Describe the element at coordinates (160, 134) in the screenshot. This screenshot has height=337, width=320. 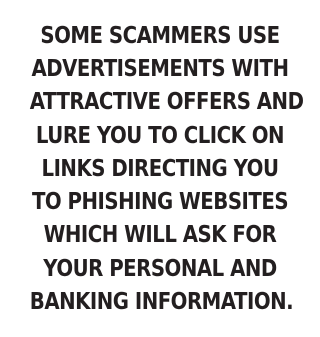
I see `message-line-4: LURE YOU TO CLICK ON` at that location.